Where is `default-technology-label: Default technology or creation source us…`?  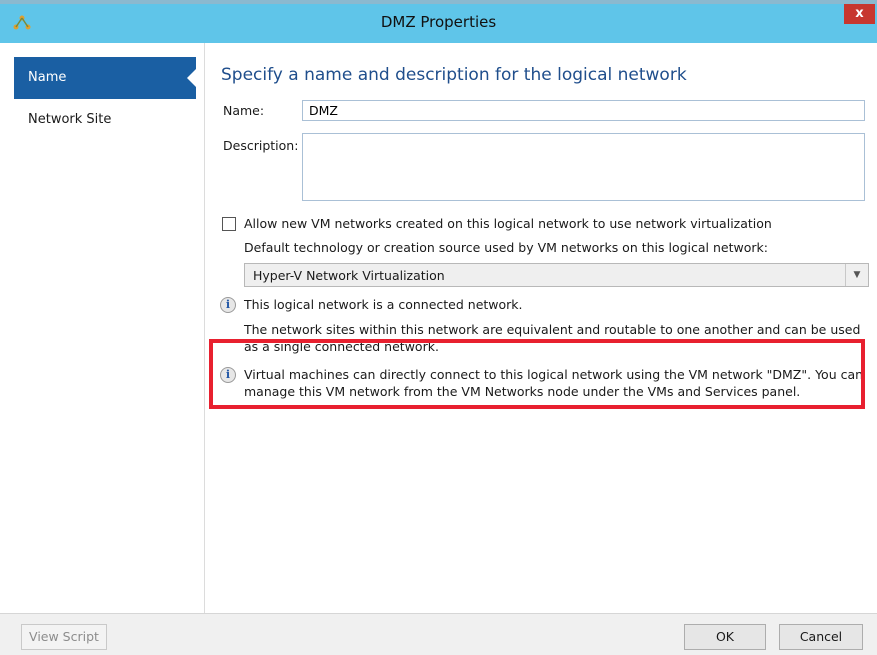 default-technology-label: Default technology or creation source us… is located at coordinates (506, 247).